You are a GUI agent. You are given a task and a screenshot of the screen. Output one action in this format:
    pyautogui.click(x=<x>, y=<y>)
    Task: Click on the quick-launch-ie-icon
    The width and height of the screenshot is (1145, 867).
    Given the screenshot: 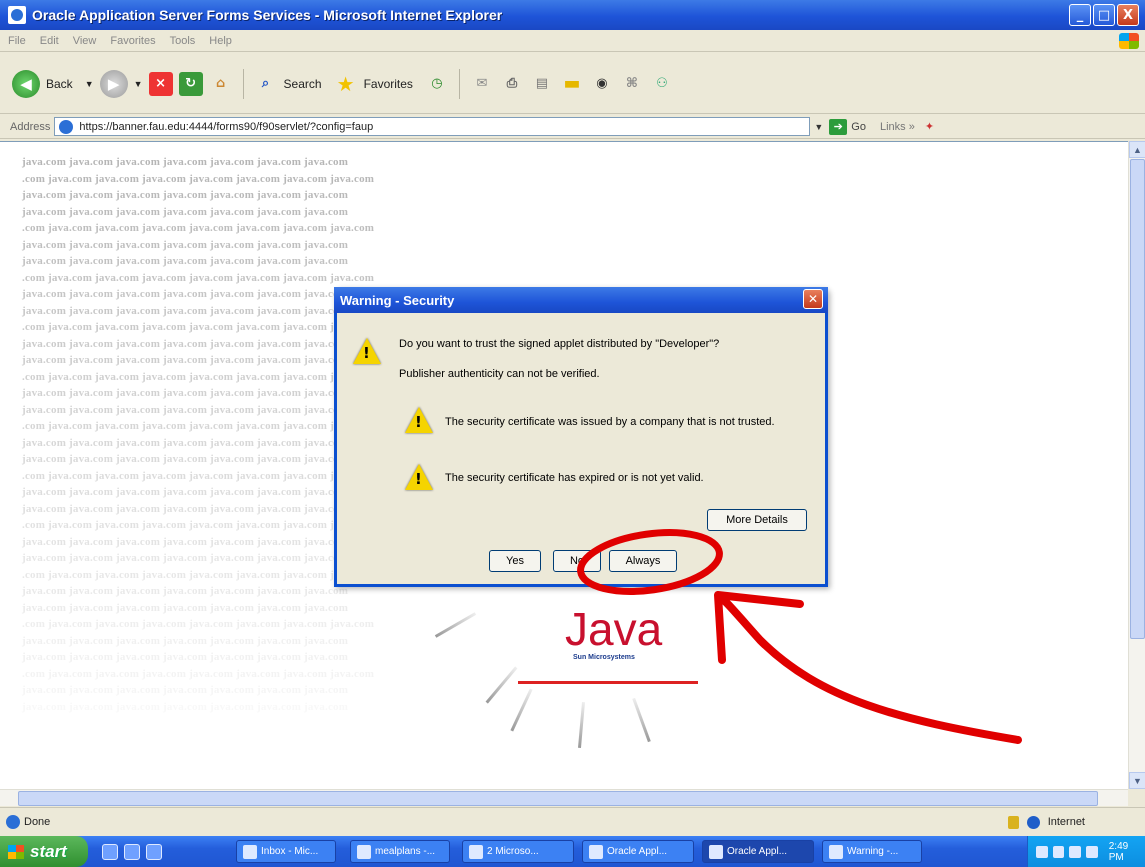 What is the action you would take?
    pyautogui.click(x=110, y=851)
    